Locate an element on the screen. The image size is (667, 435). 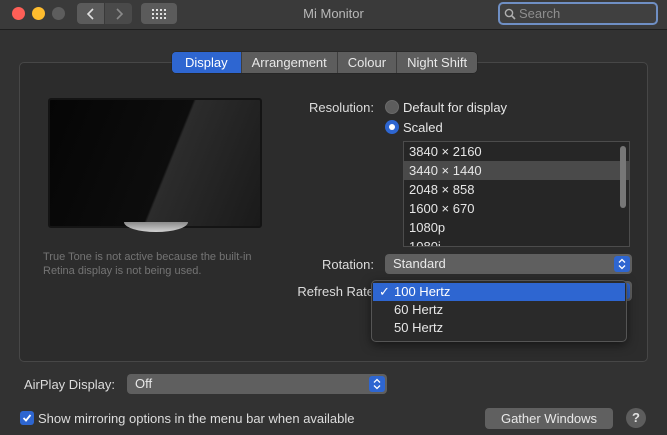
resolution-list-scrollbar is located at coordinates (623, 177).